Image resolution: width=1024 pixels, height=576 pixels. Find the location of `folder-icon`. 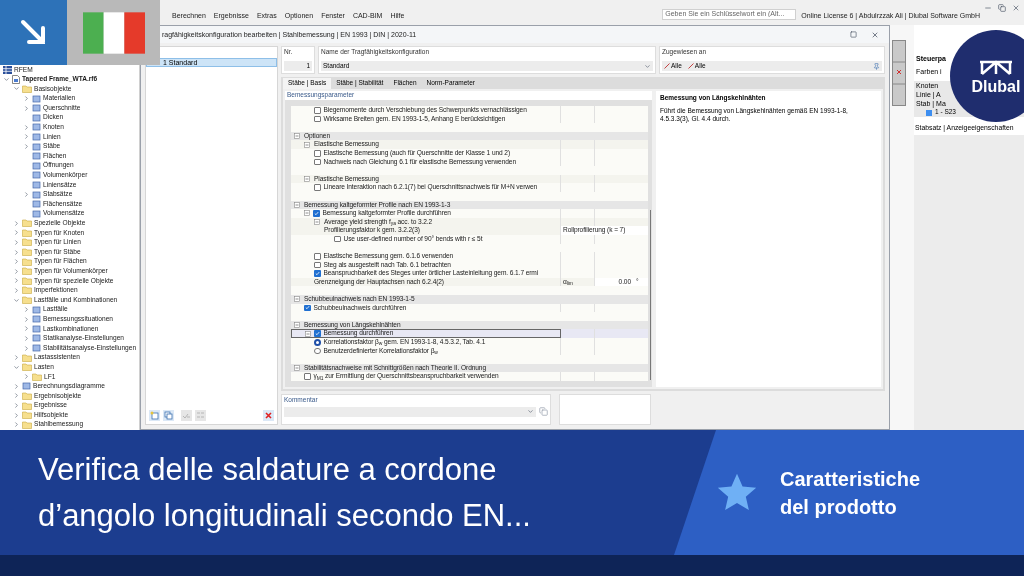

folder-icon is located at coordinates (27, 89).